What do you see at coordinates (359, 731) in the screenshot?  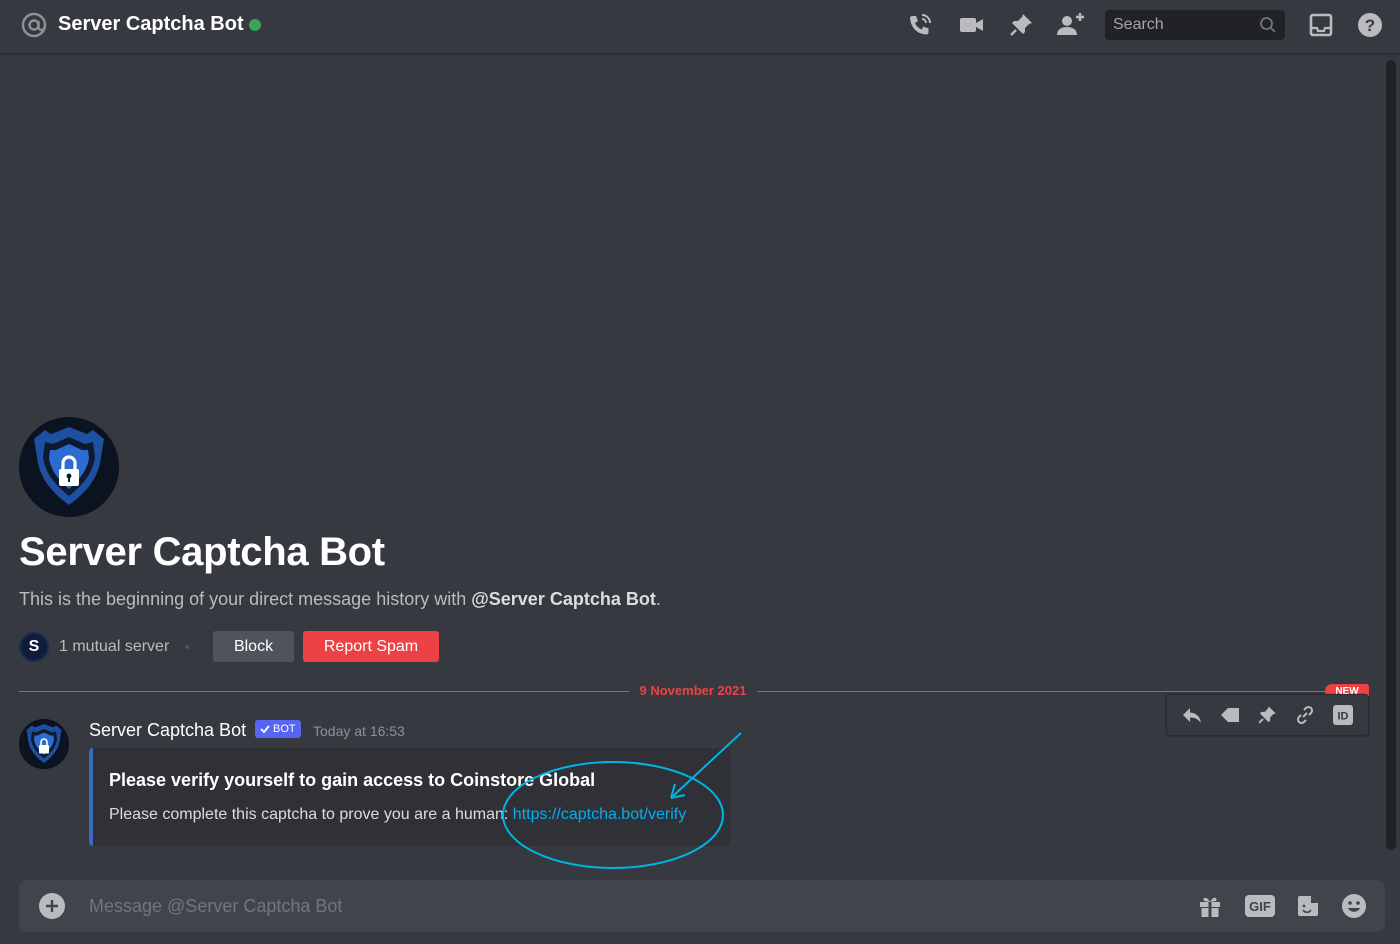 I see `message-timestamp: Today at 16:53` at bounding box center [359, 731].